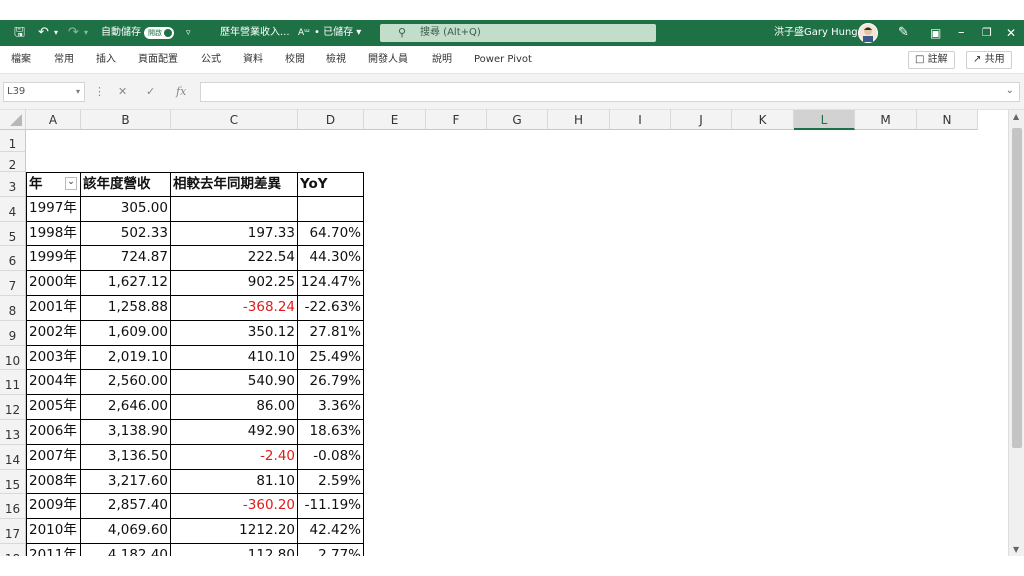 The width and height of the screenshot is (1024, 576). I want to click on column-header-g: G, so click(517, 120).